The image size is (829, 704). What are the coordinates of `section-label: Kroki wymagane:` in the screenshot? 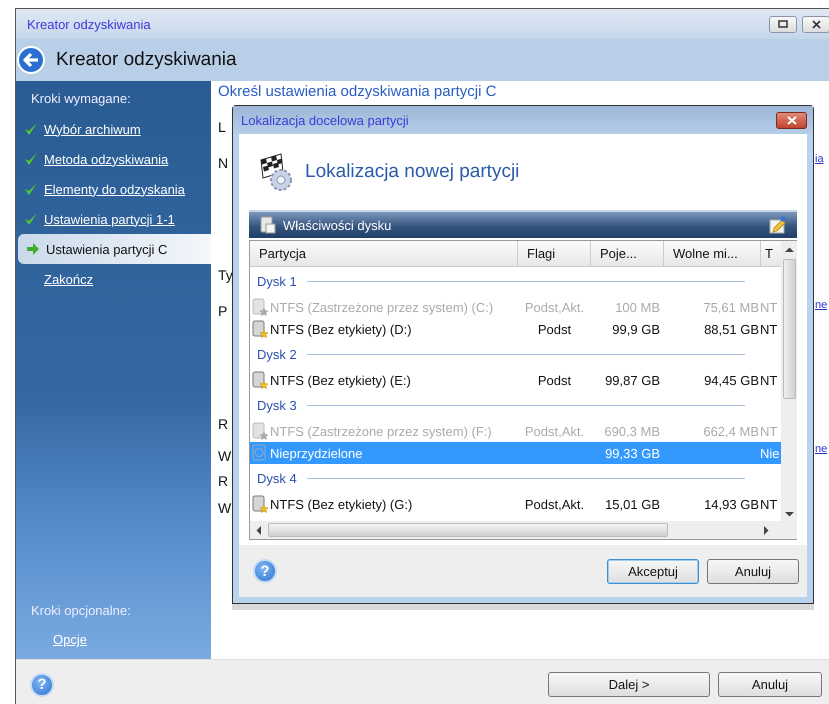 It's located at (81, 98).